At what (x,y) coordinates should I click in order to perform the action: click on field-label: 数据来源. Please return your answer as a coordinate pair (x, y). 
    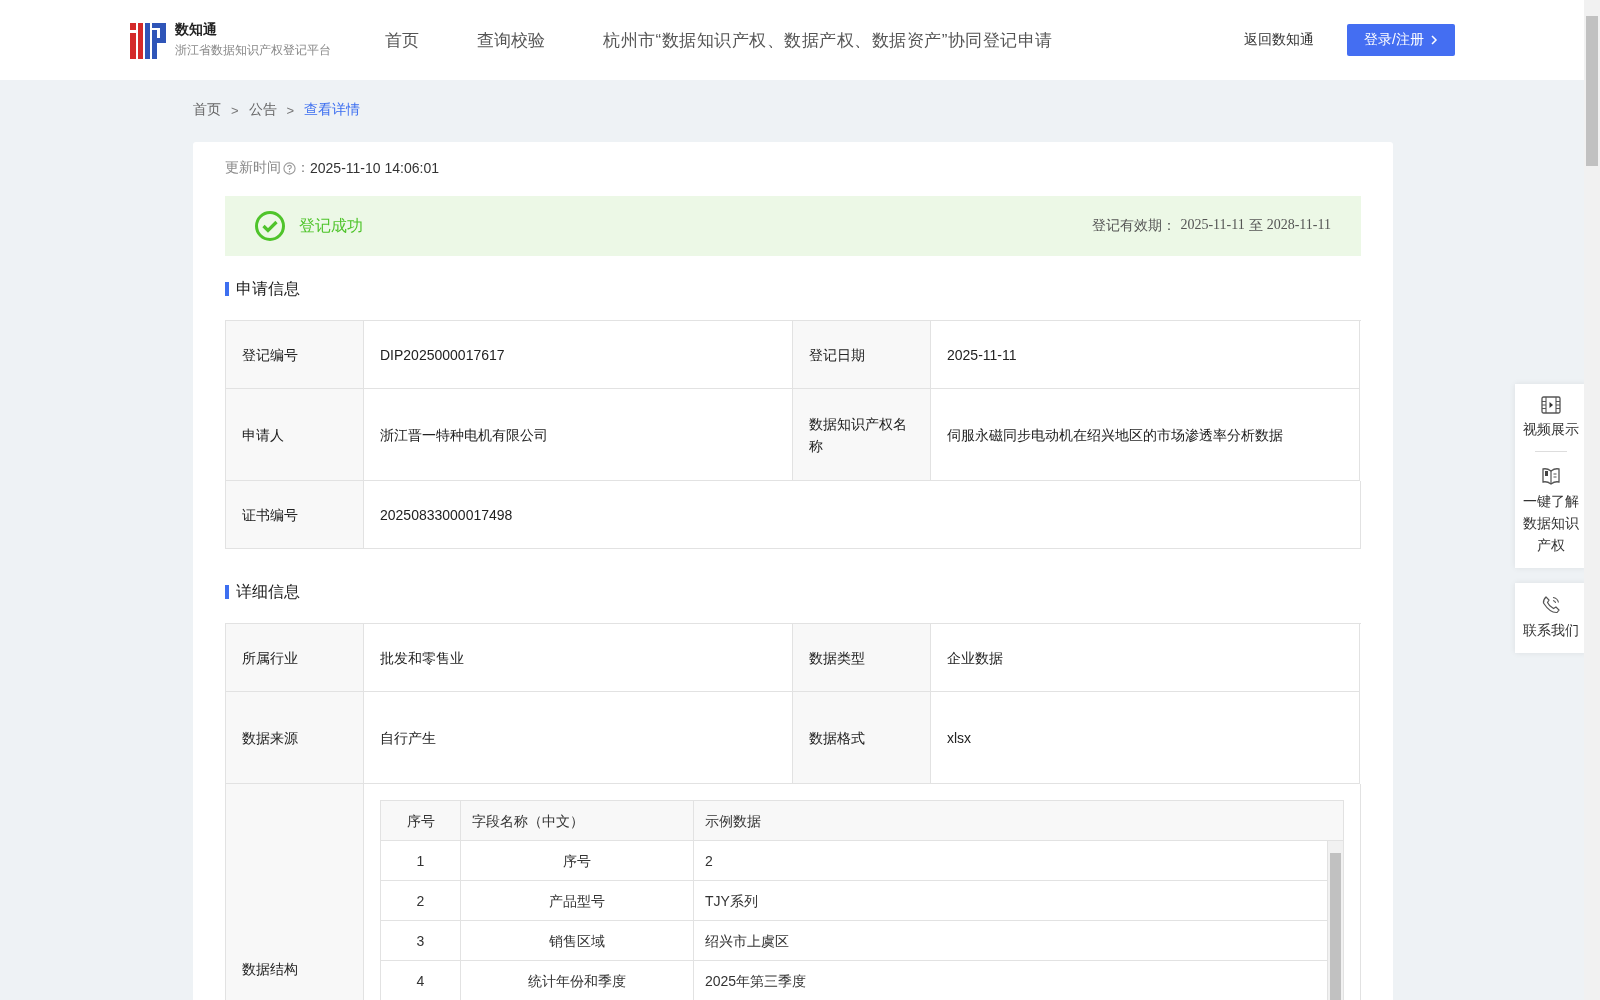
    Looking at the image, I should click on (295, 738).